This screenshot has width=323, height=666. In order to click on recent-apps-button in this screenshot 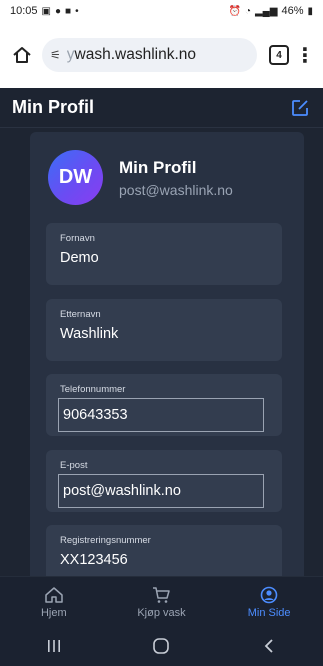, I will do `click(54, 646)`.